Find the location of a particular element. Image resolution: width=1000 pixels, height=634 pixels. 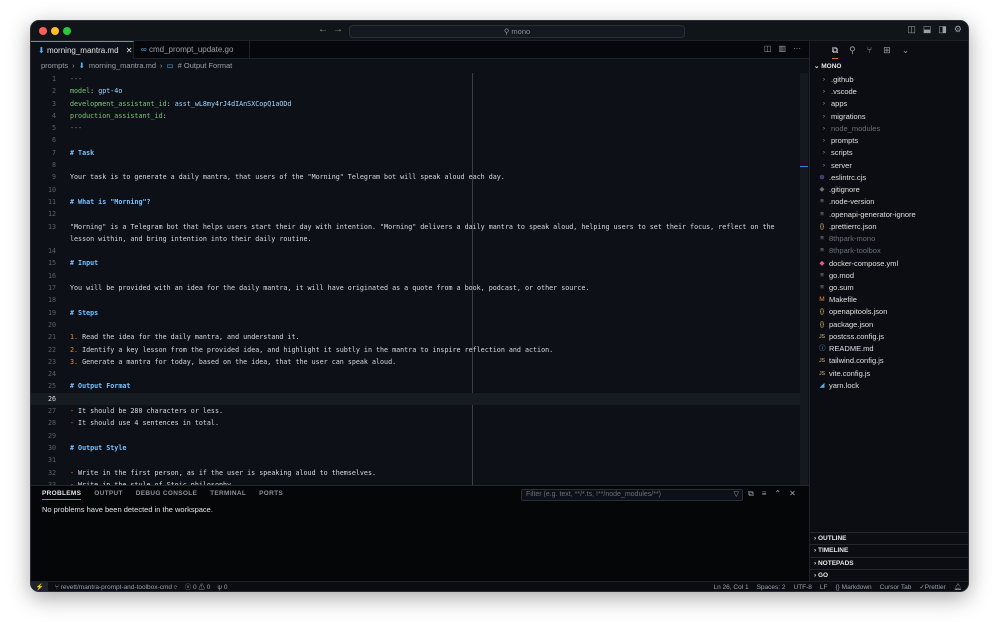

code-line: 31 is located at coordinates (416, 460).